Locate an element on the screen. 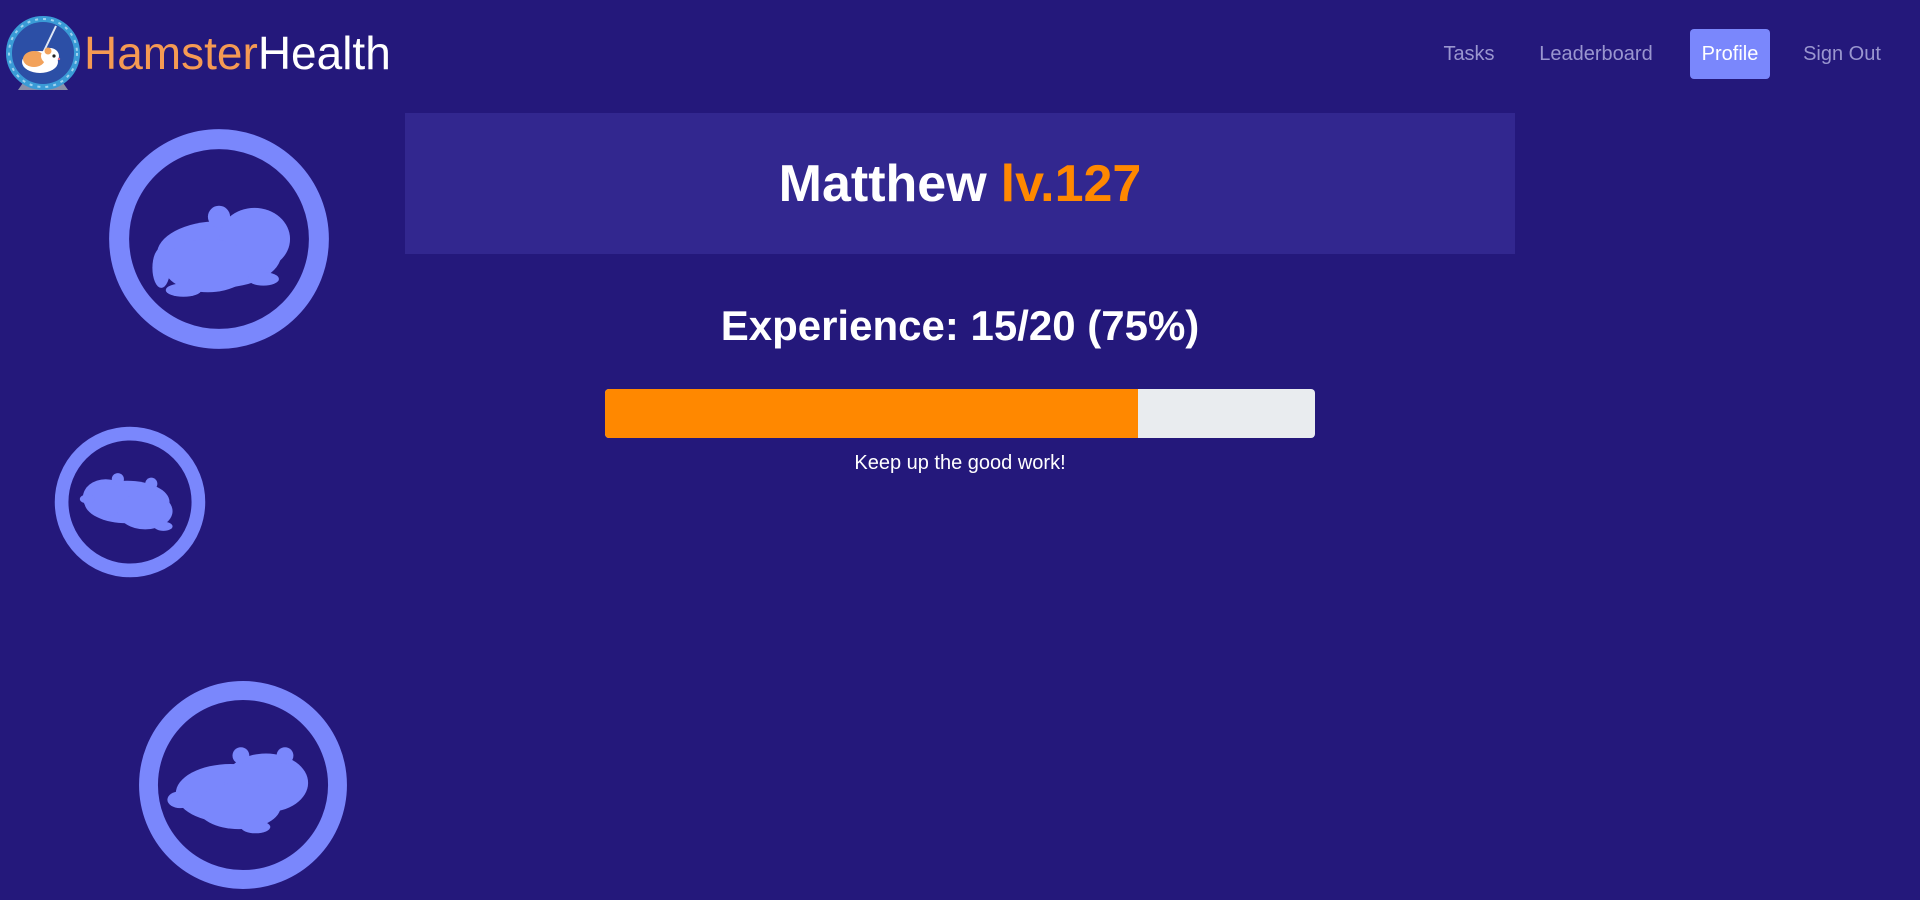  nav-sign-out: Sign Out is located at coordinates (1842, 54).